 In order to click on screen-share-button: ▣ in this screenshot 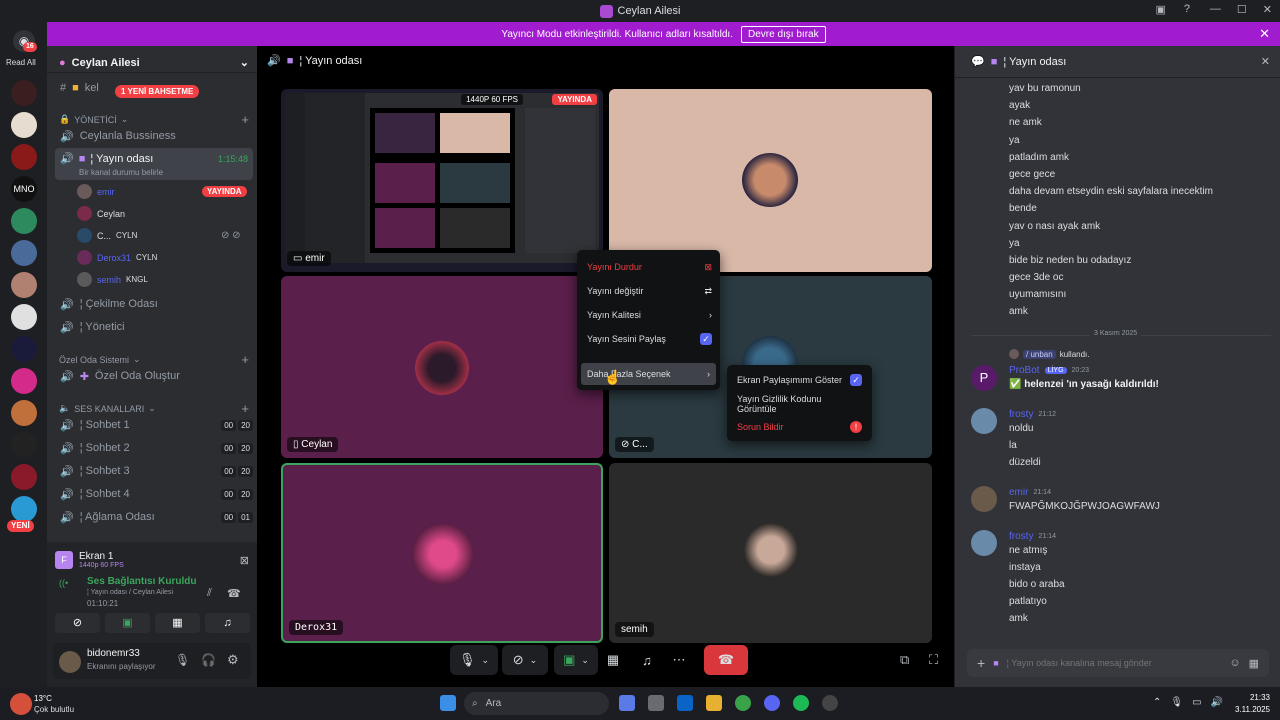, I will do `click(127, 623)`.